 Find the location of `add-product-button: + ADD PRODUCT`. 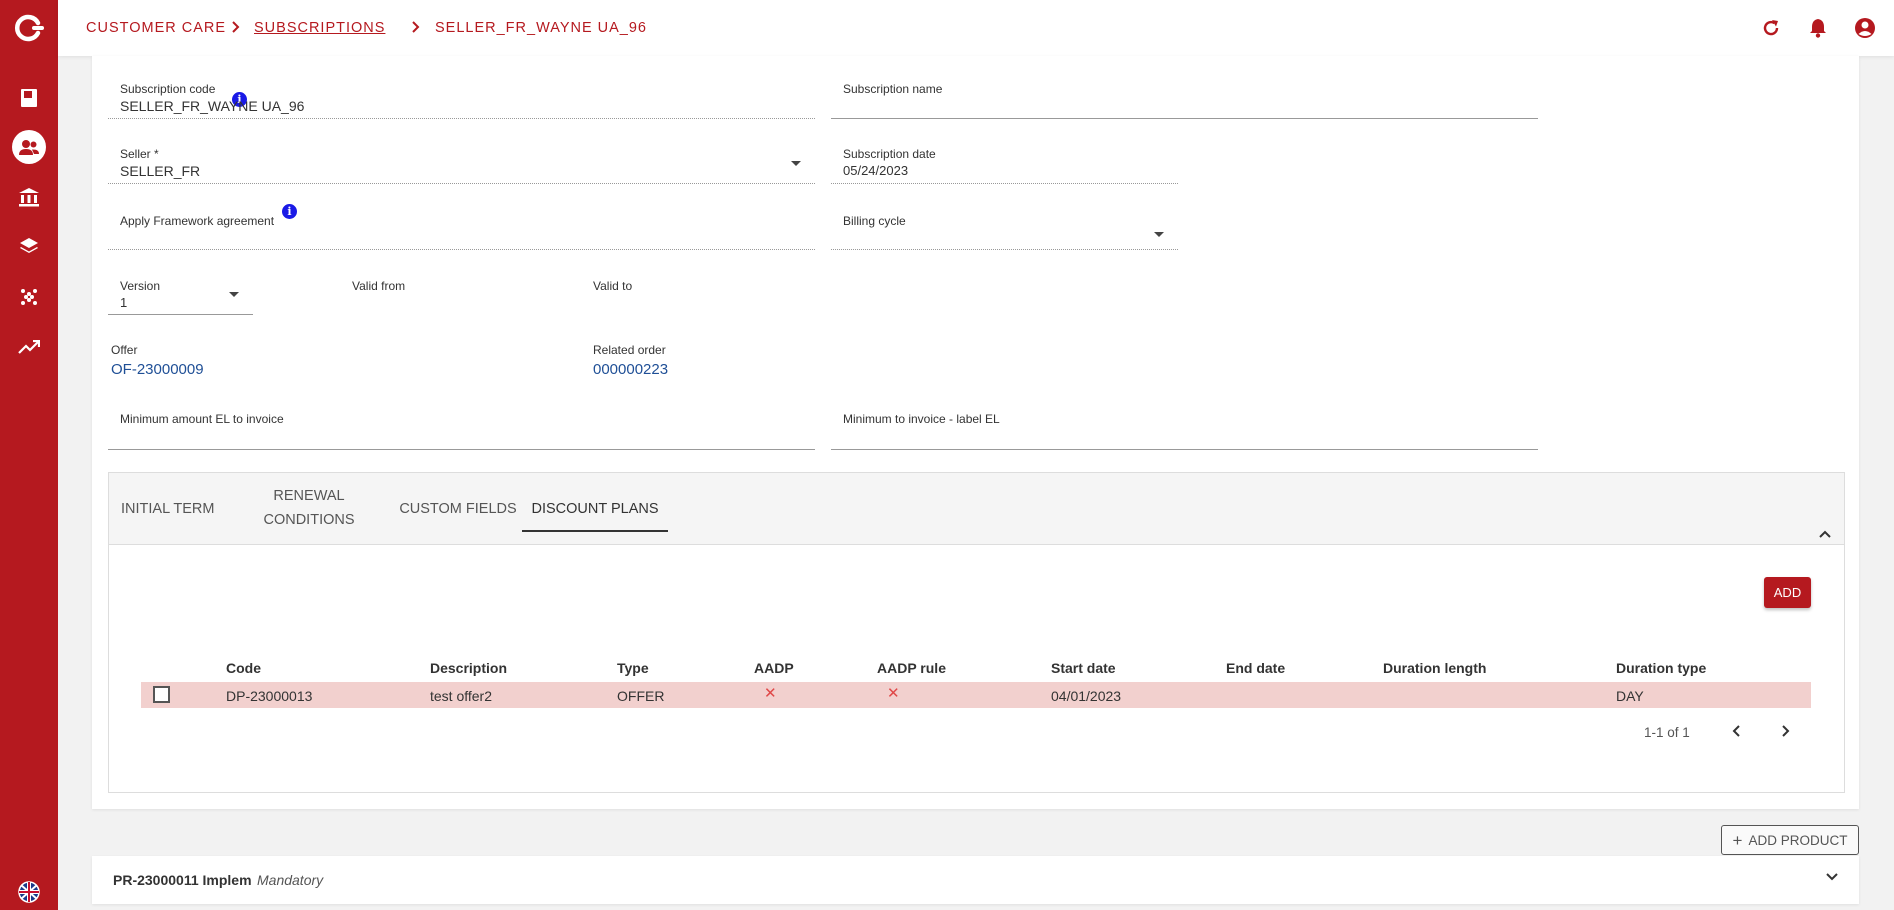

add-product-button: + ADD PRODUCT is located at coordinates (1790, 840).